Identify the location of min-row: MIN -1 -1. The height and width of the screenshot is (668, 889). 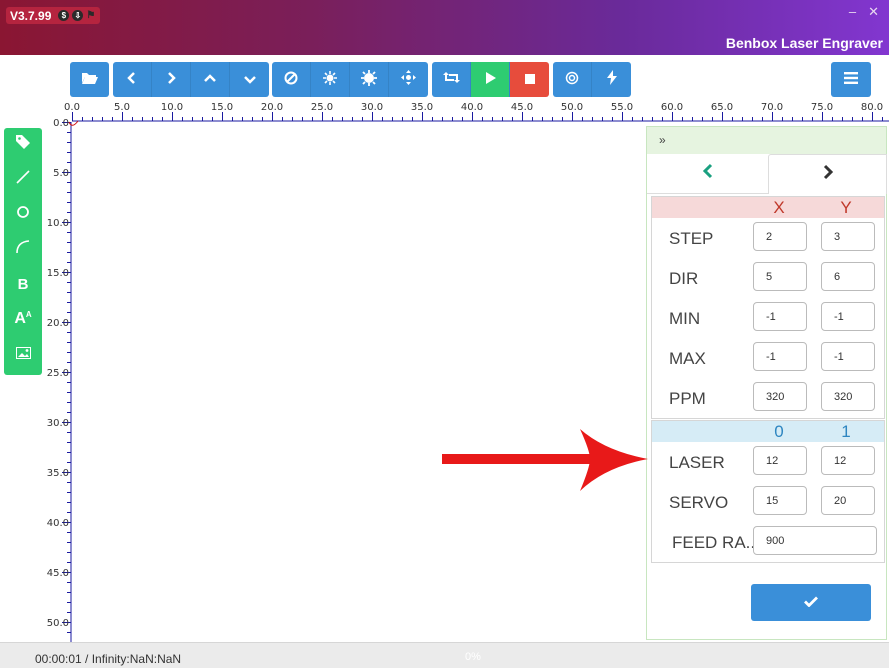
(769, 319).